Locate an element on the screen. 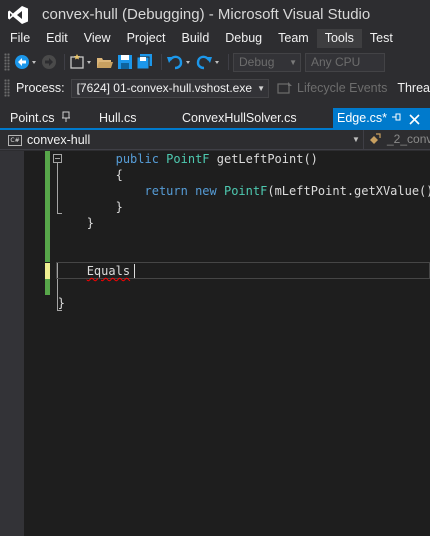  process-value: [7624] 01-convex-hull.vshost.exe is located at coordinates (164, 88).